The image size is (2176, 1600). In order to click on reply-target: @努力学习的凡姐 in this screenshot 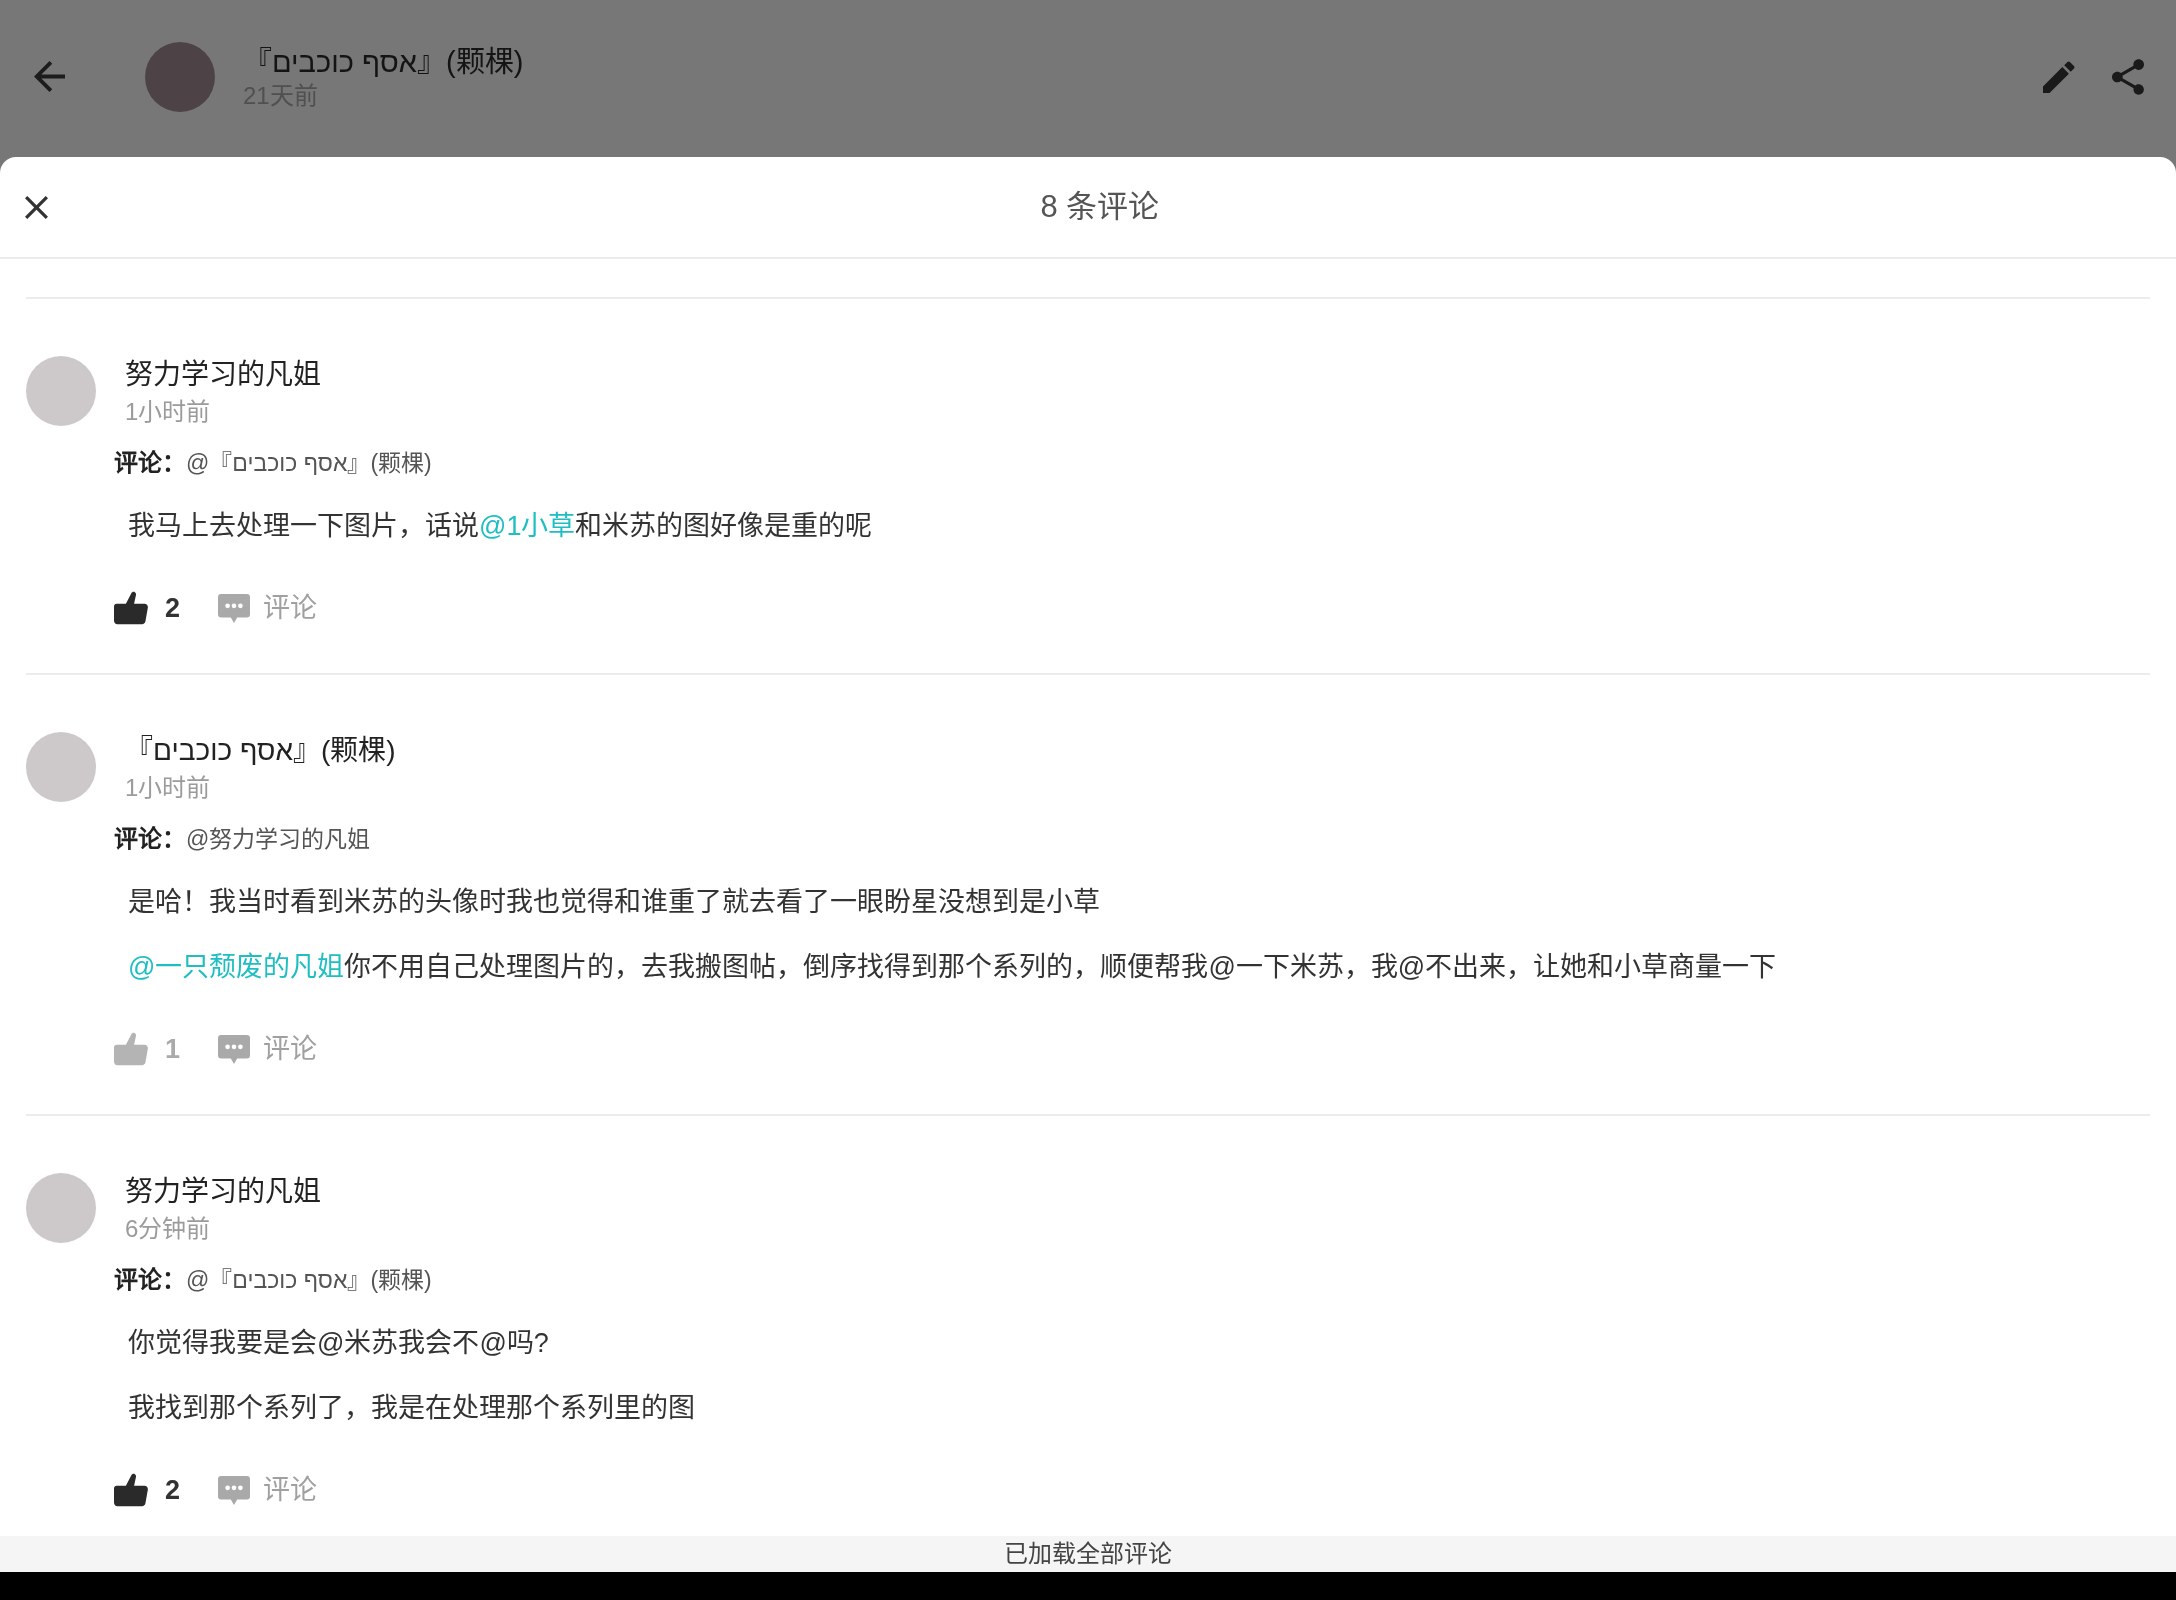, I will do `click(278, 839)`.